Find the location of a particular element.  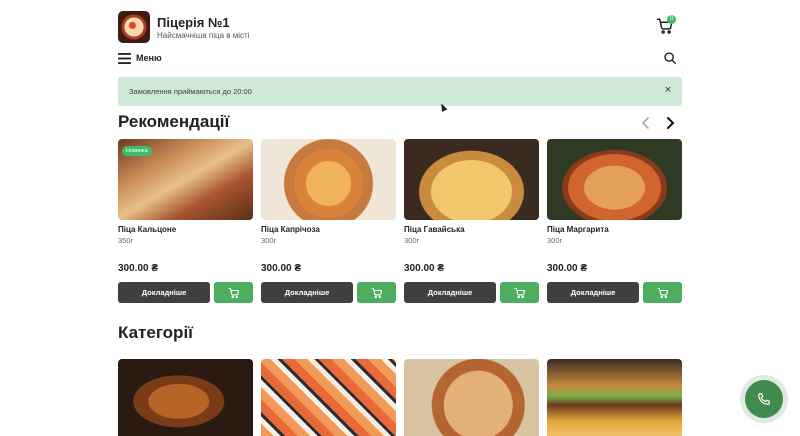

carousel-next-button is located at coordinates (670, 123).